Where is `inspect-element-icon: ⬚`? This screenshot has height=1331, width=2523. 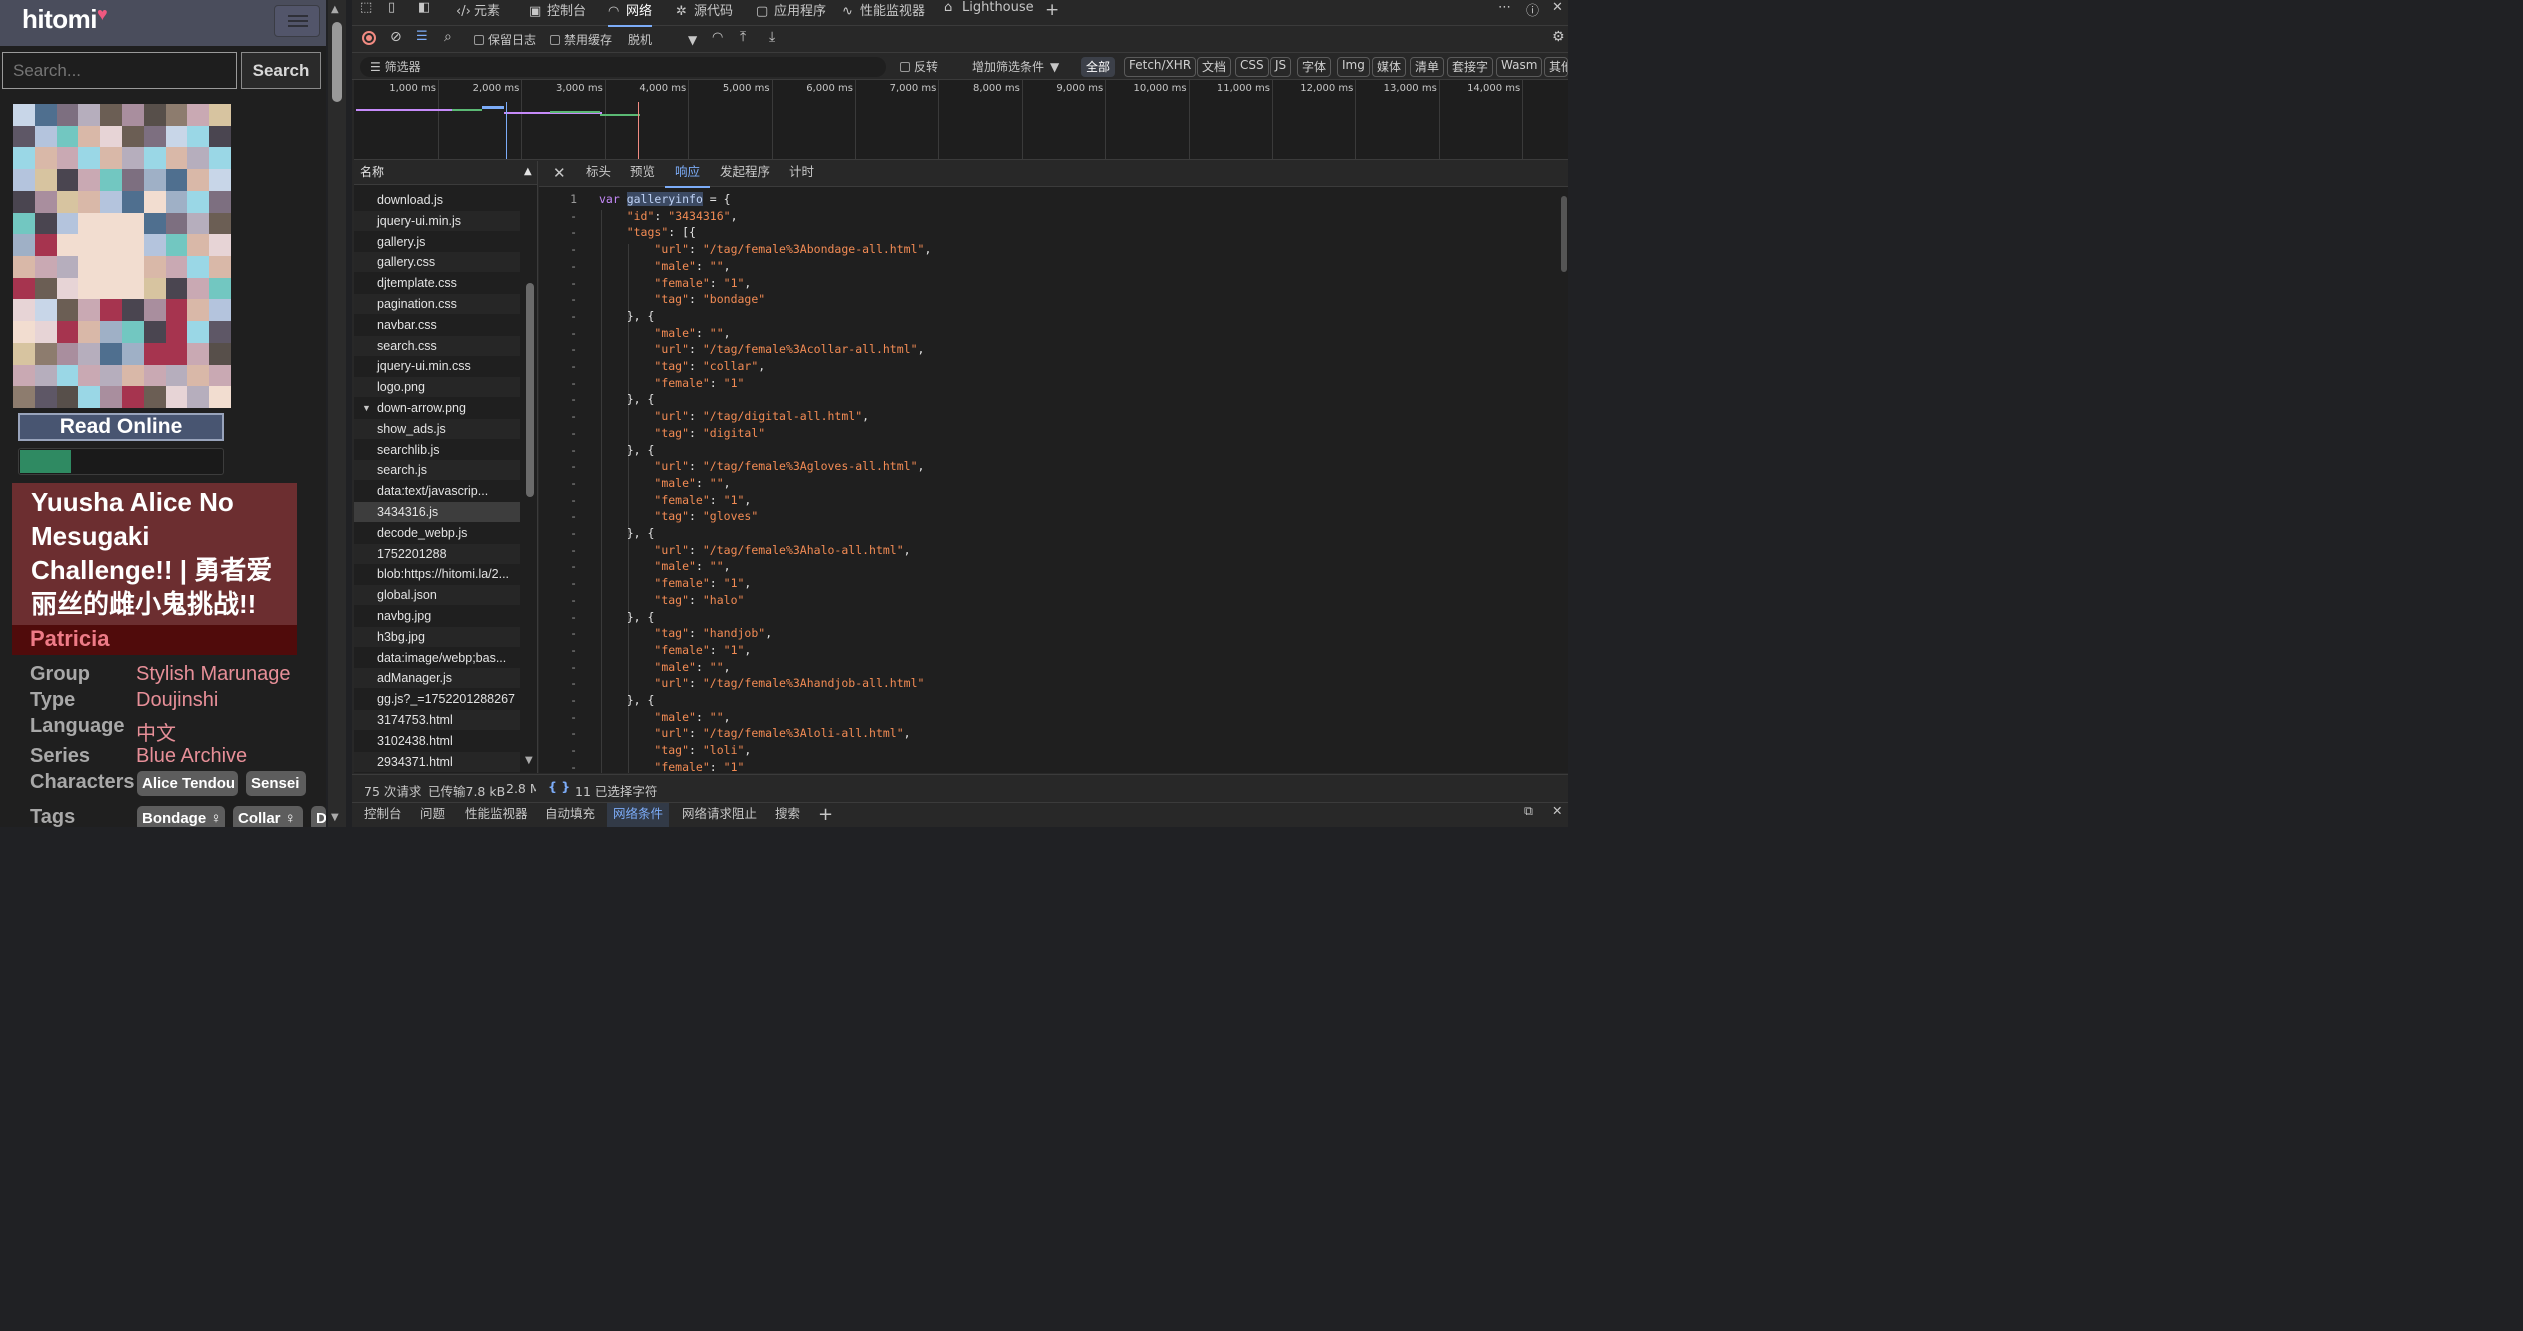 inspect-element-icon: ⬚ is located at coordinates (366, 13).